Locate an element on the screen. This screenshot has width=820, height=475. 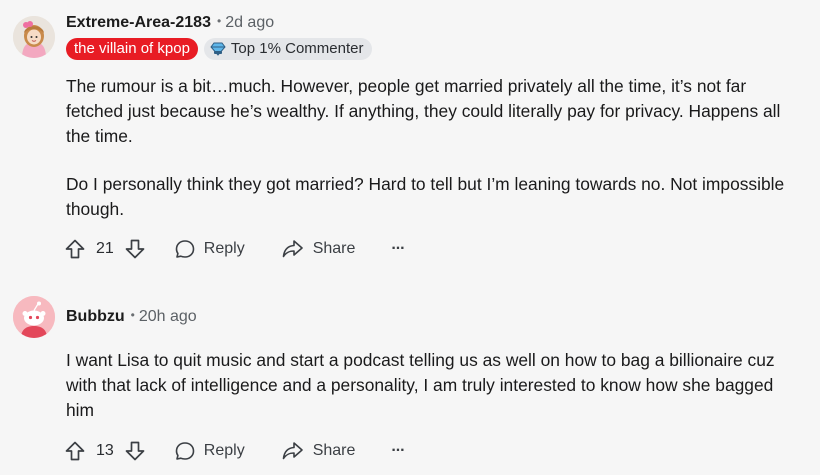
user-flair: the villain of kpop is located at coordinates (132, 49).